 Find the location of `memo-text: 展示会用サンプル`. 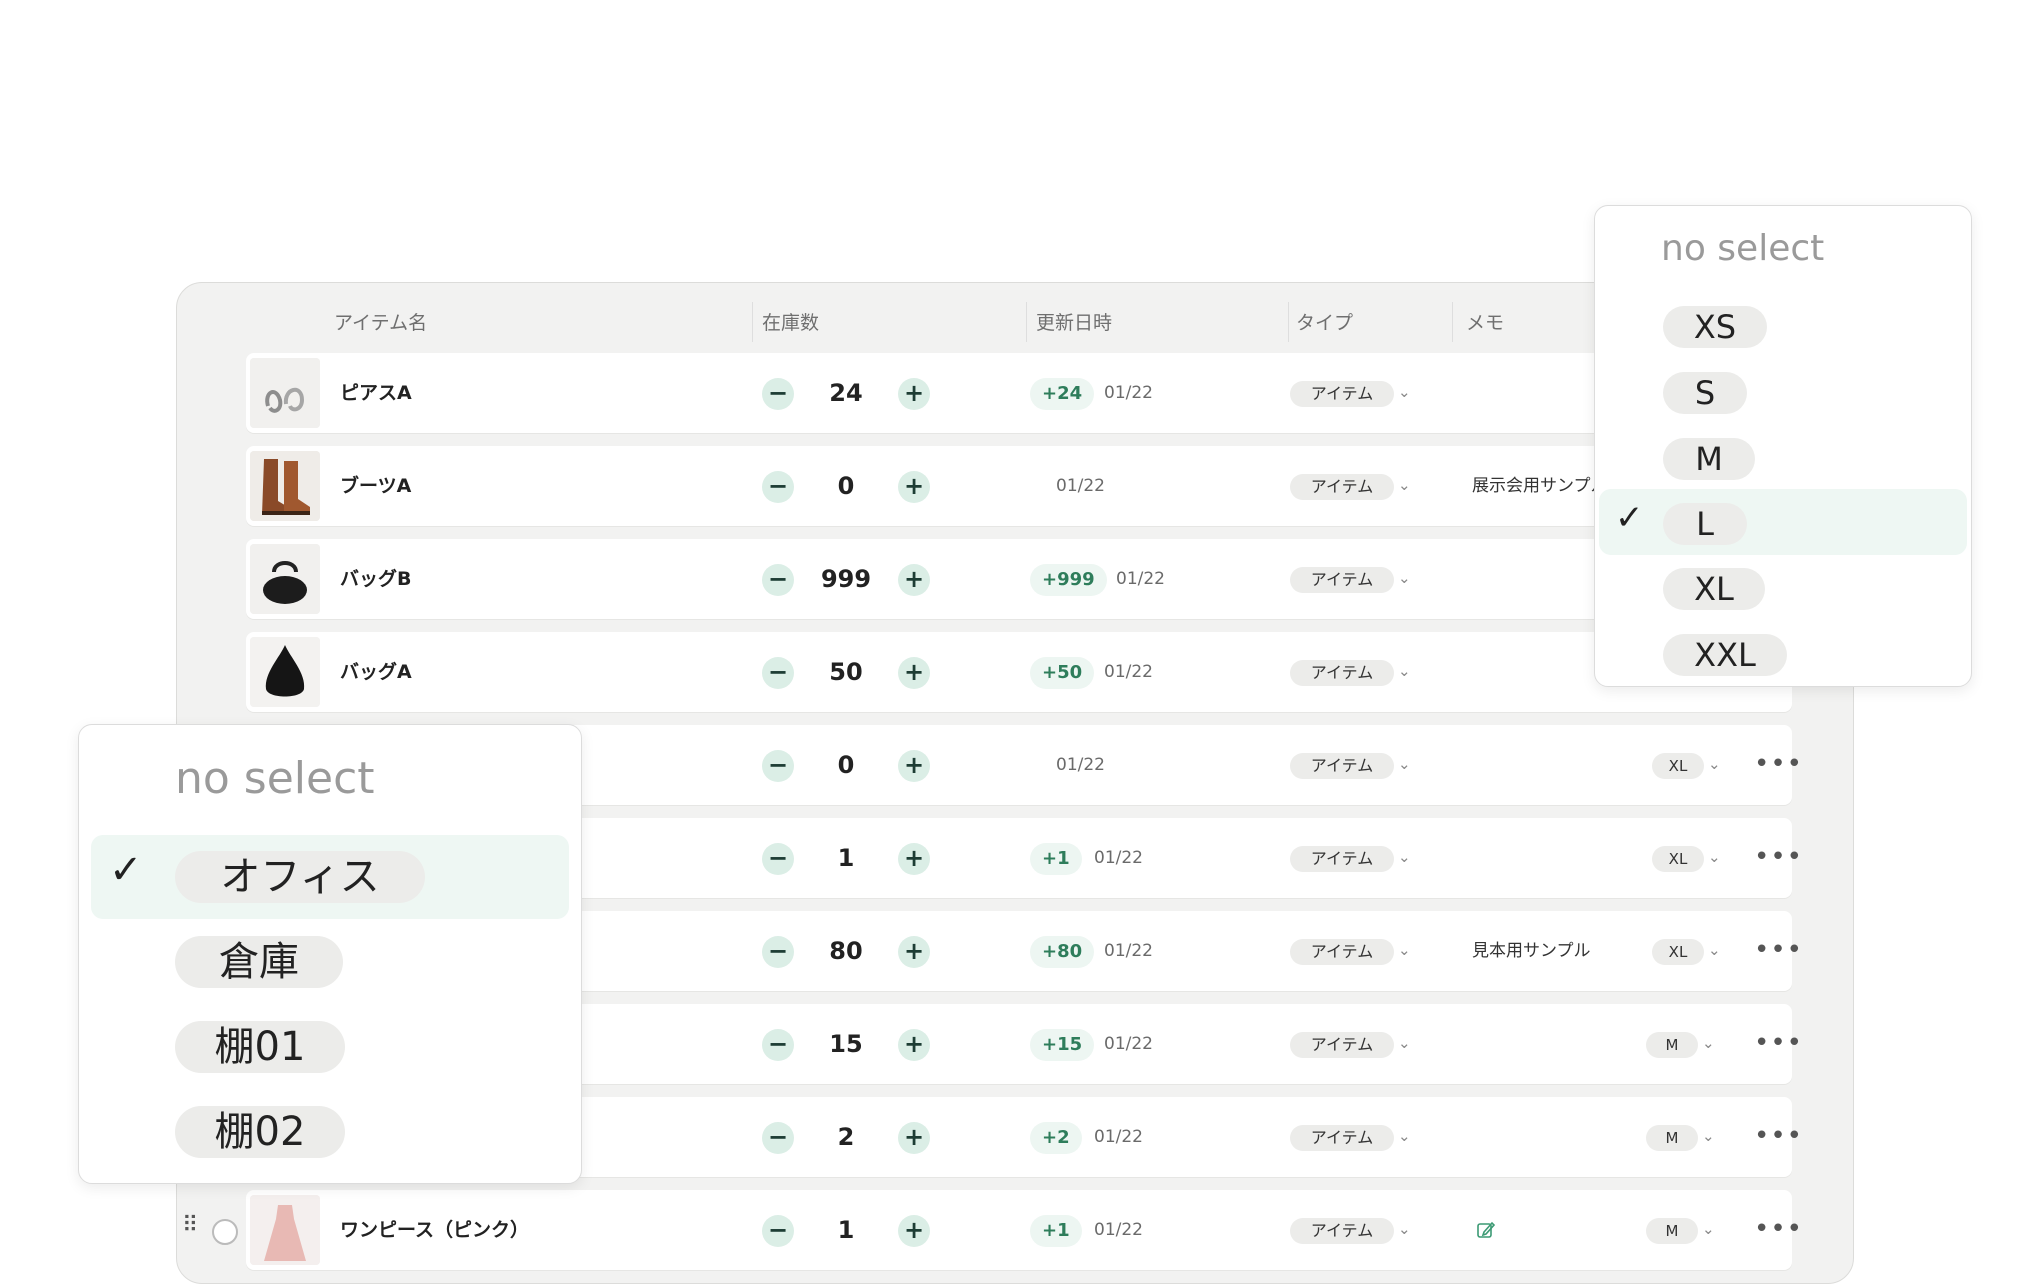

memo-text: 展示会用サンプル is located at coordinates (1540, 486).